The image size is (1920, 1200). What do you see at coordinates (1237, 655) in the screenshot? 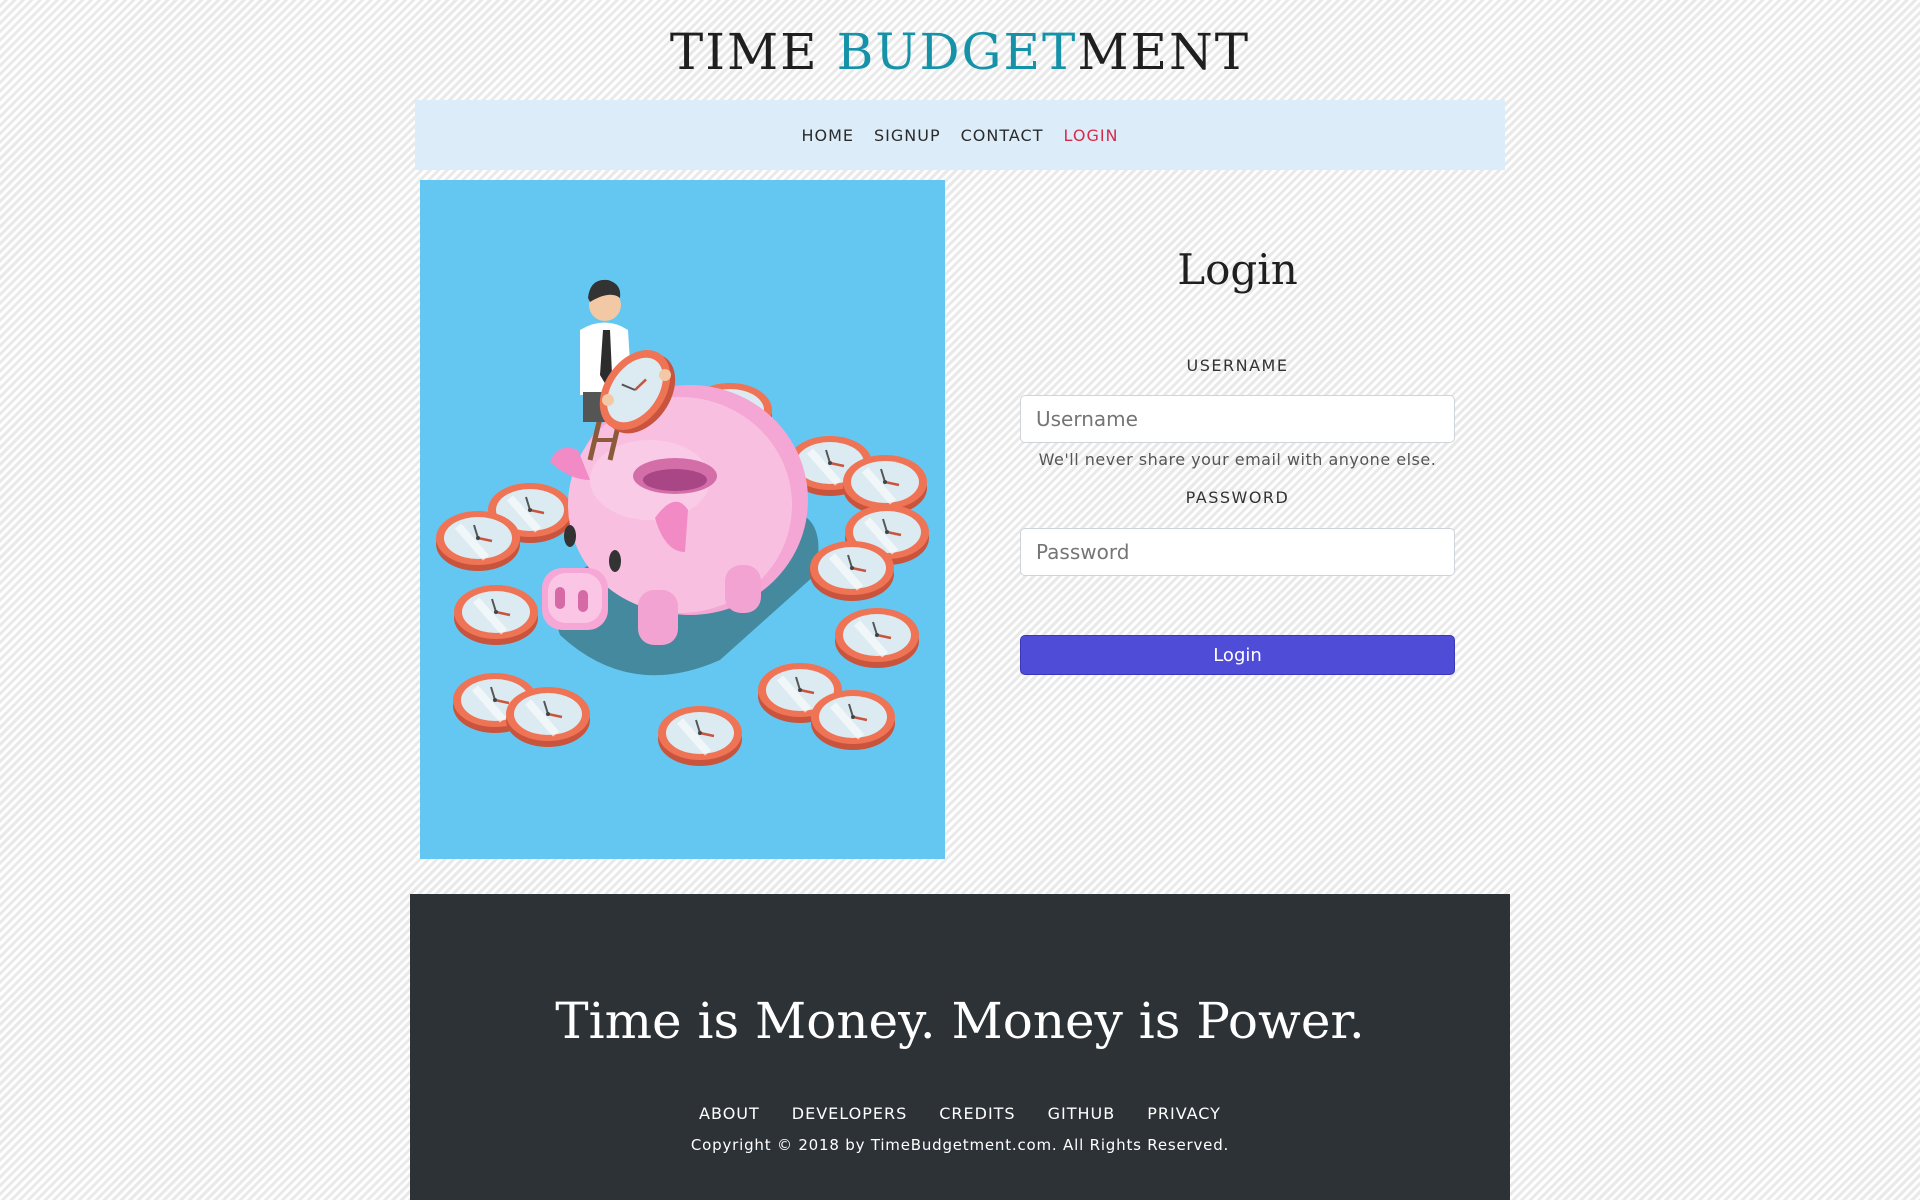
I see `login-button: Login` at bounding box center [1237, 655].